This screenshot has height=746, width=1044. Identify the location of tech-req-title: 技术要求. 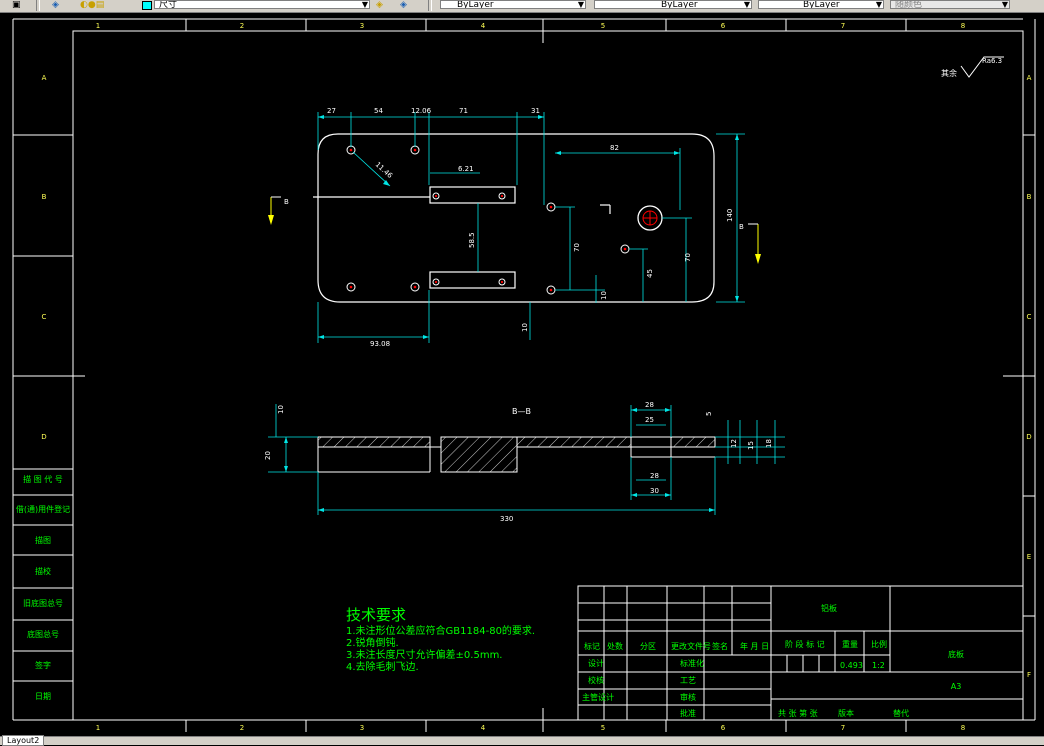
(376, 615).